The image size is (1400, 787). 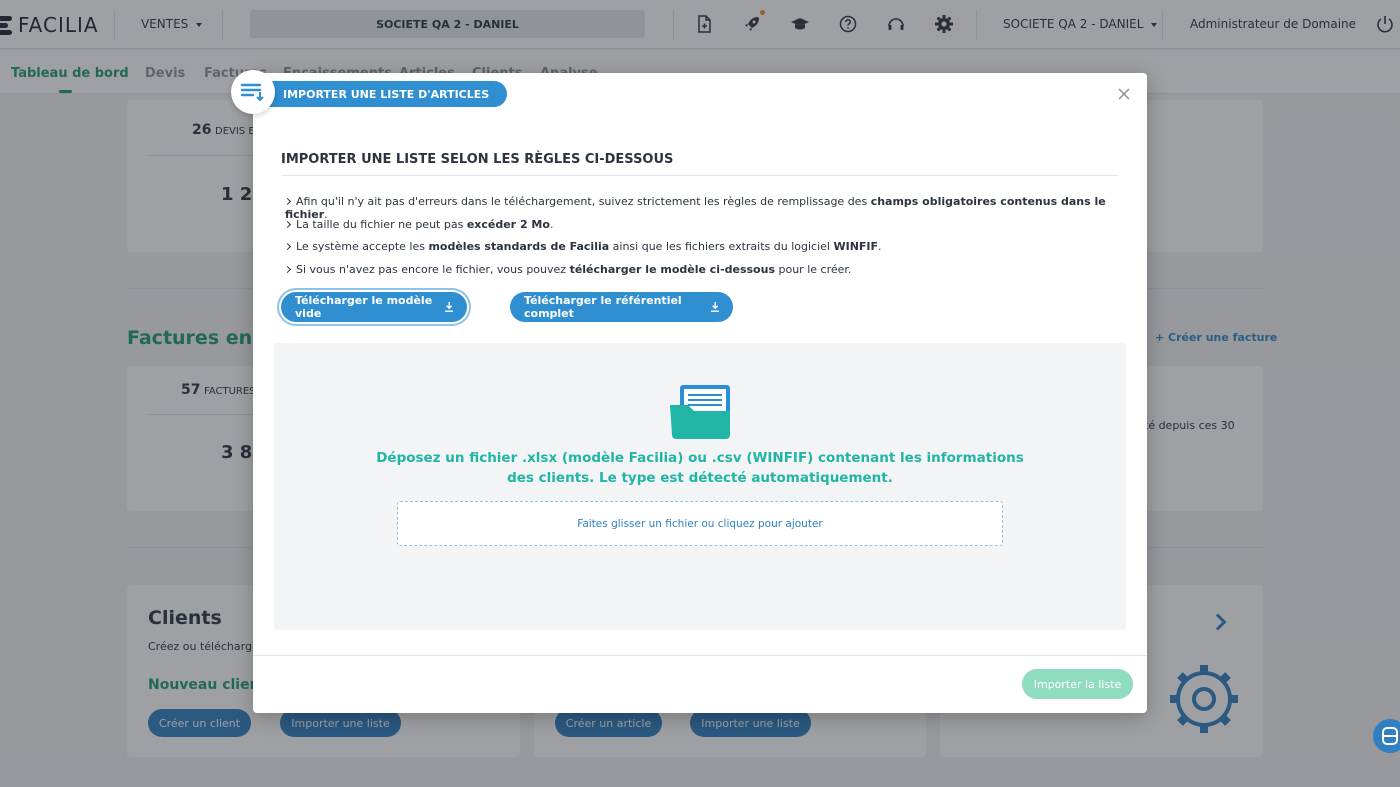 I want to click on download-full-referential-button: Télécharger le référentiel complet, so click(x=621, y=307).